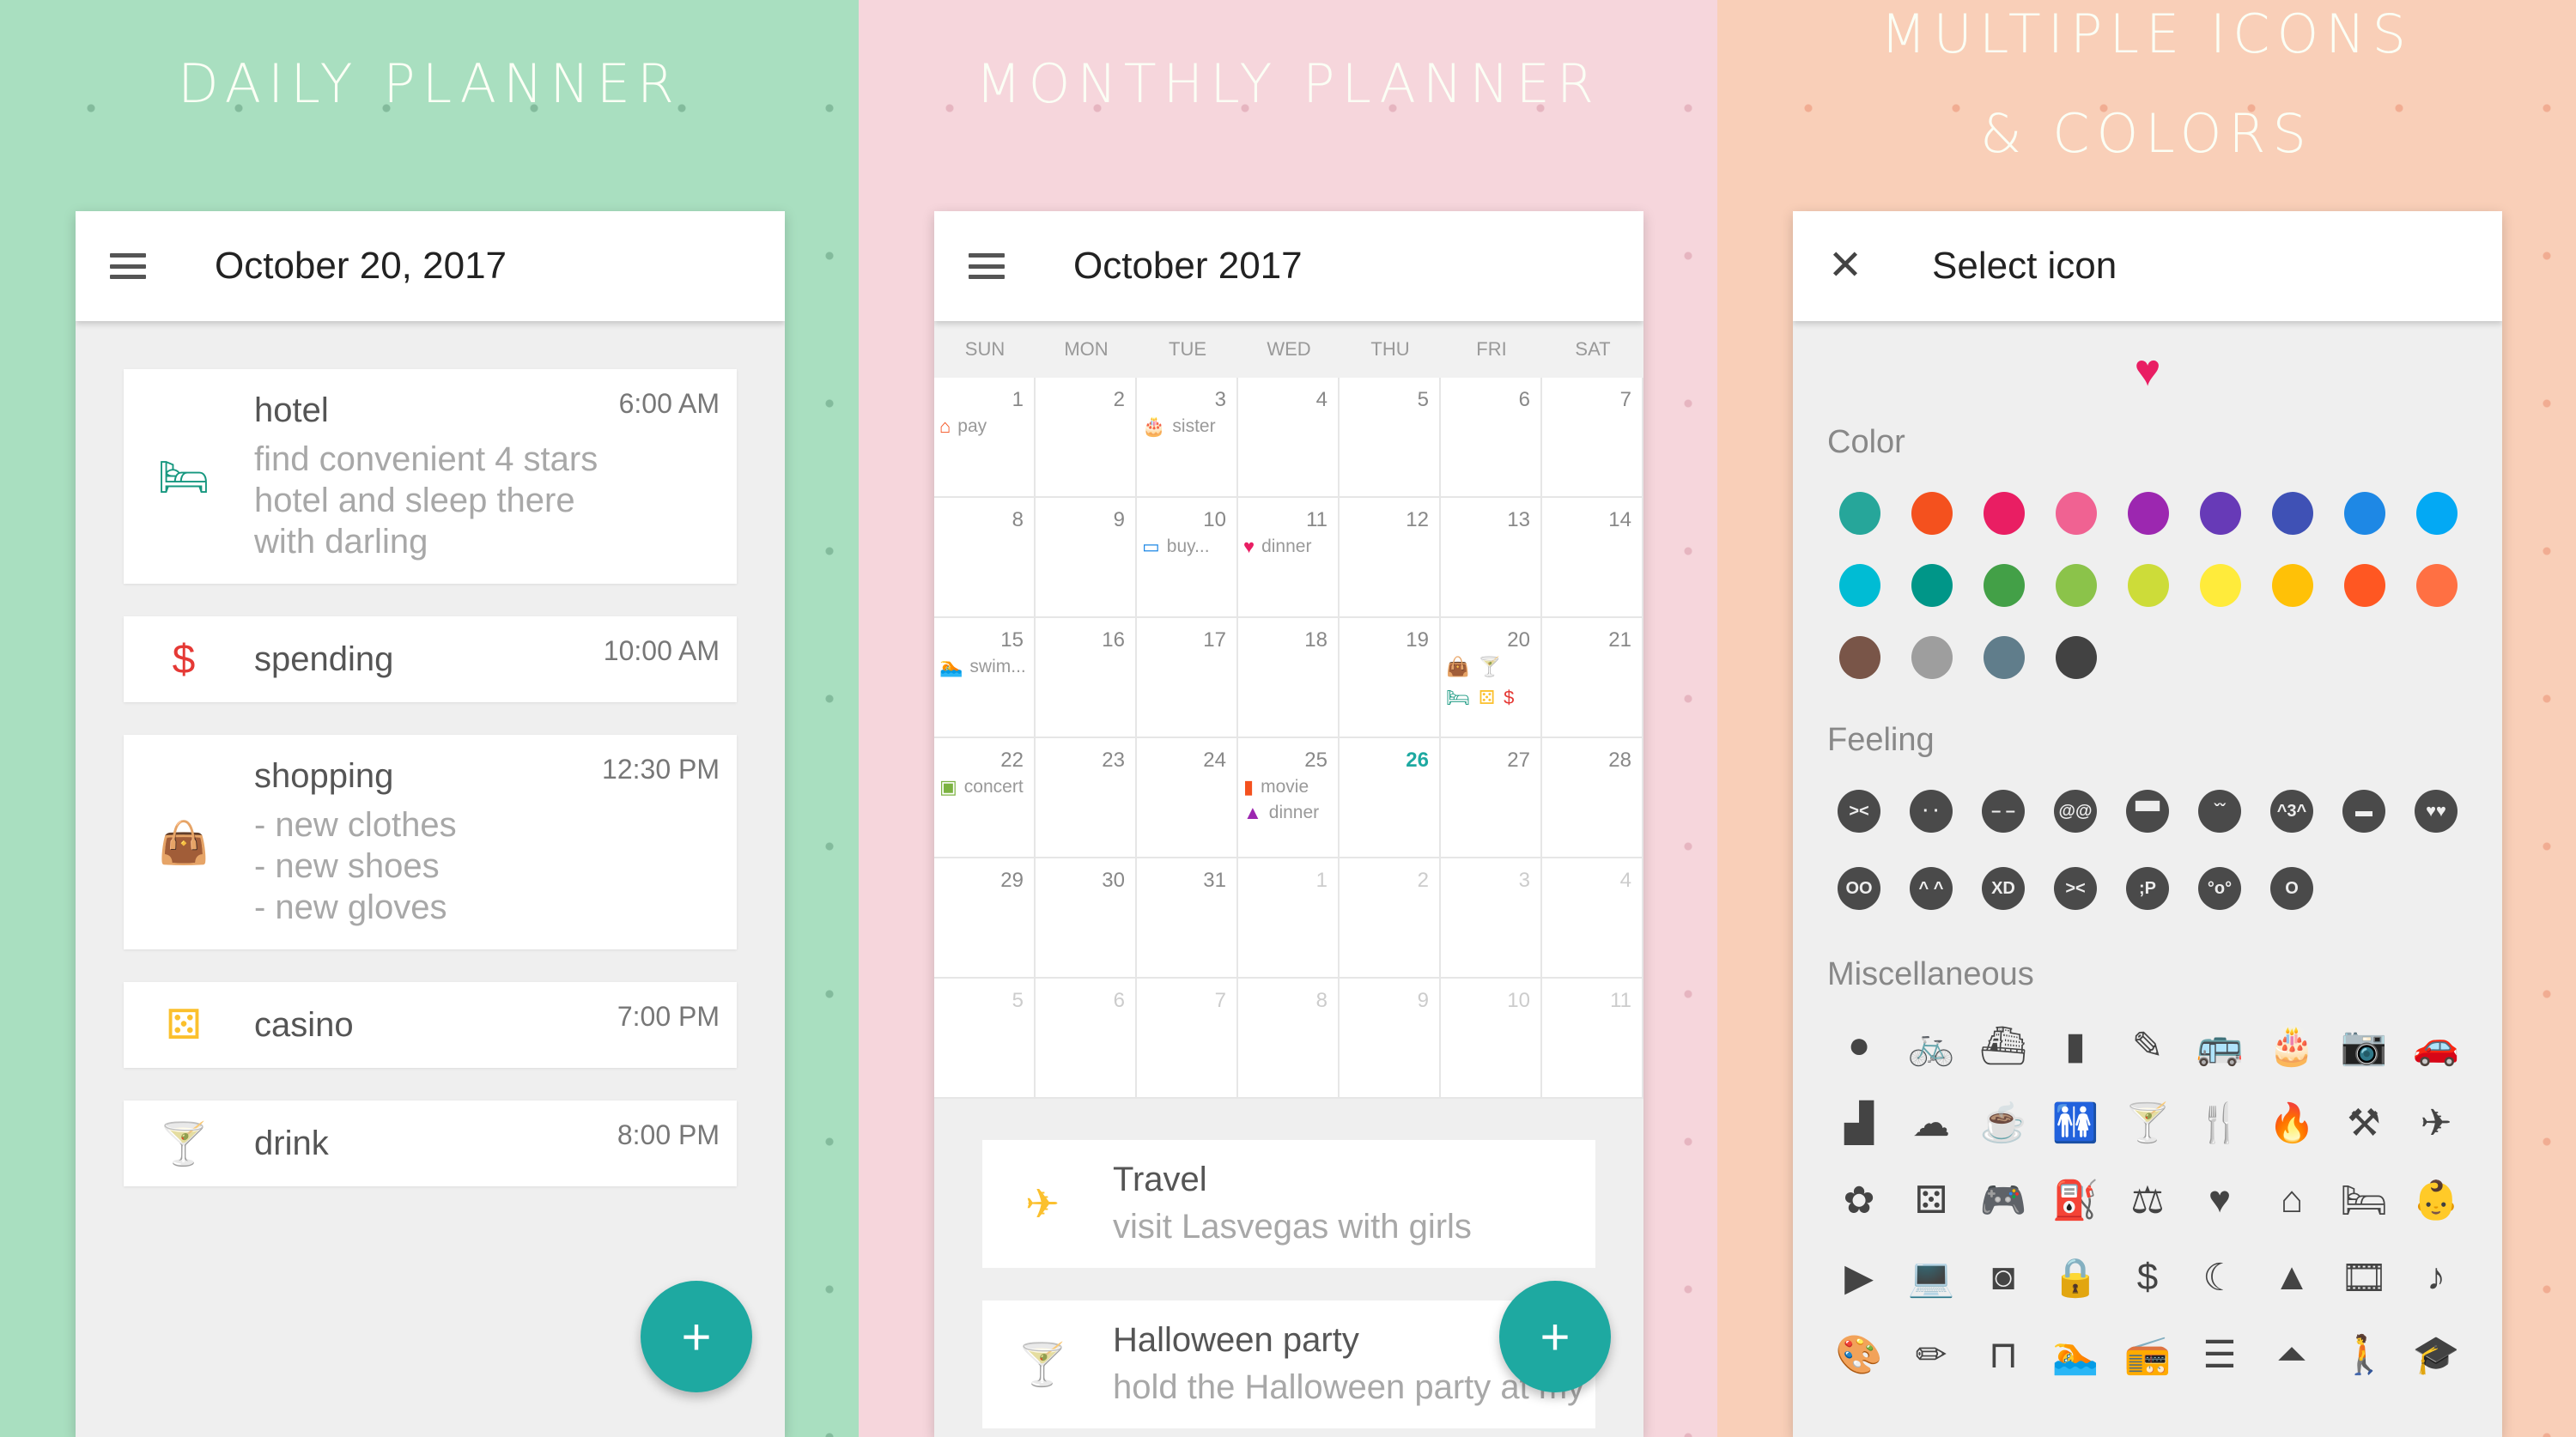  I want to click on restroom-icon: 🚻, so click(2075, 1122).